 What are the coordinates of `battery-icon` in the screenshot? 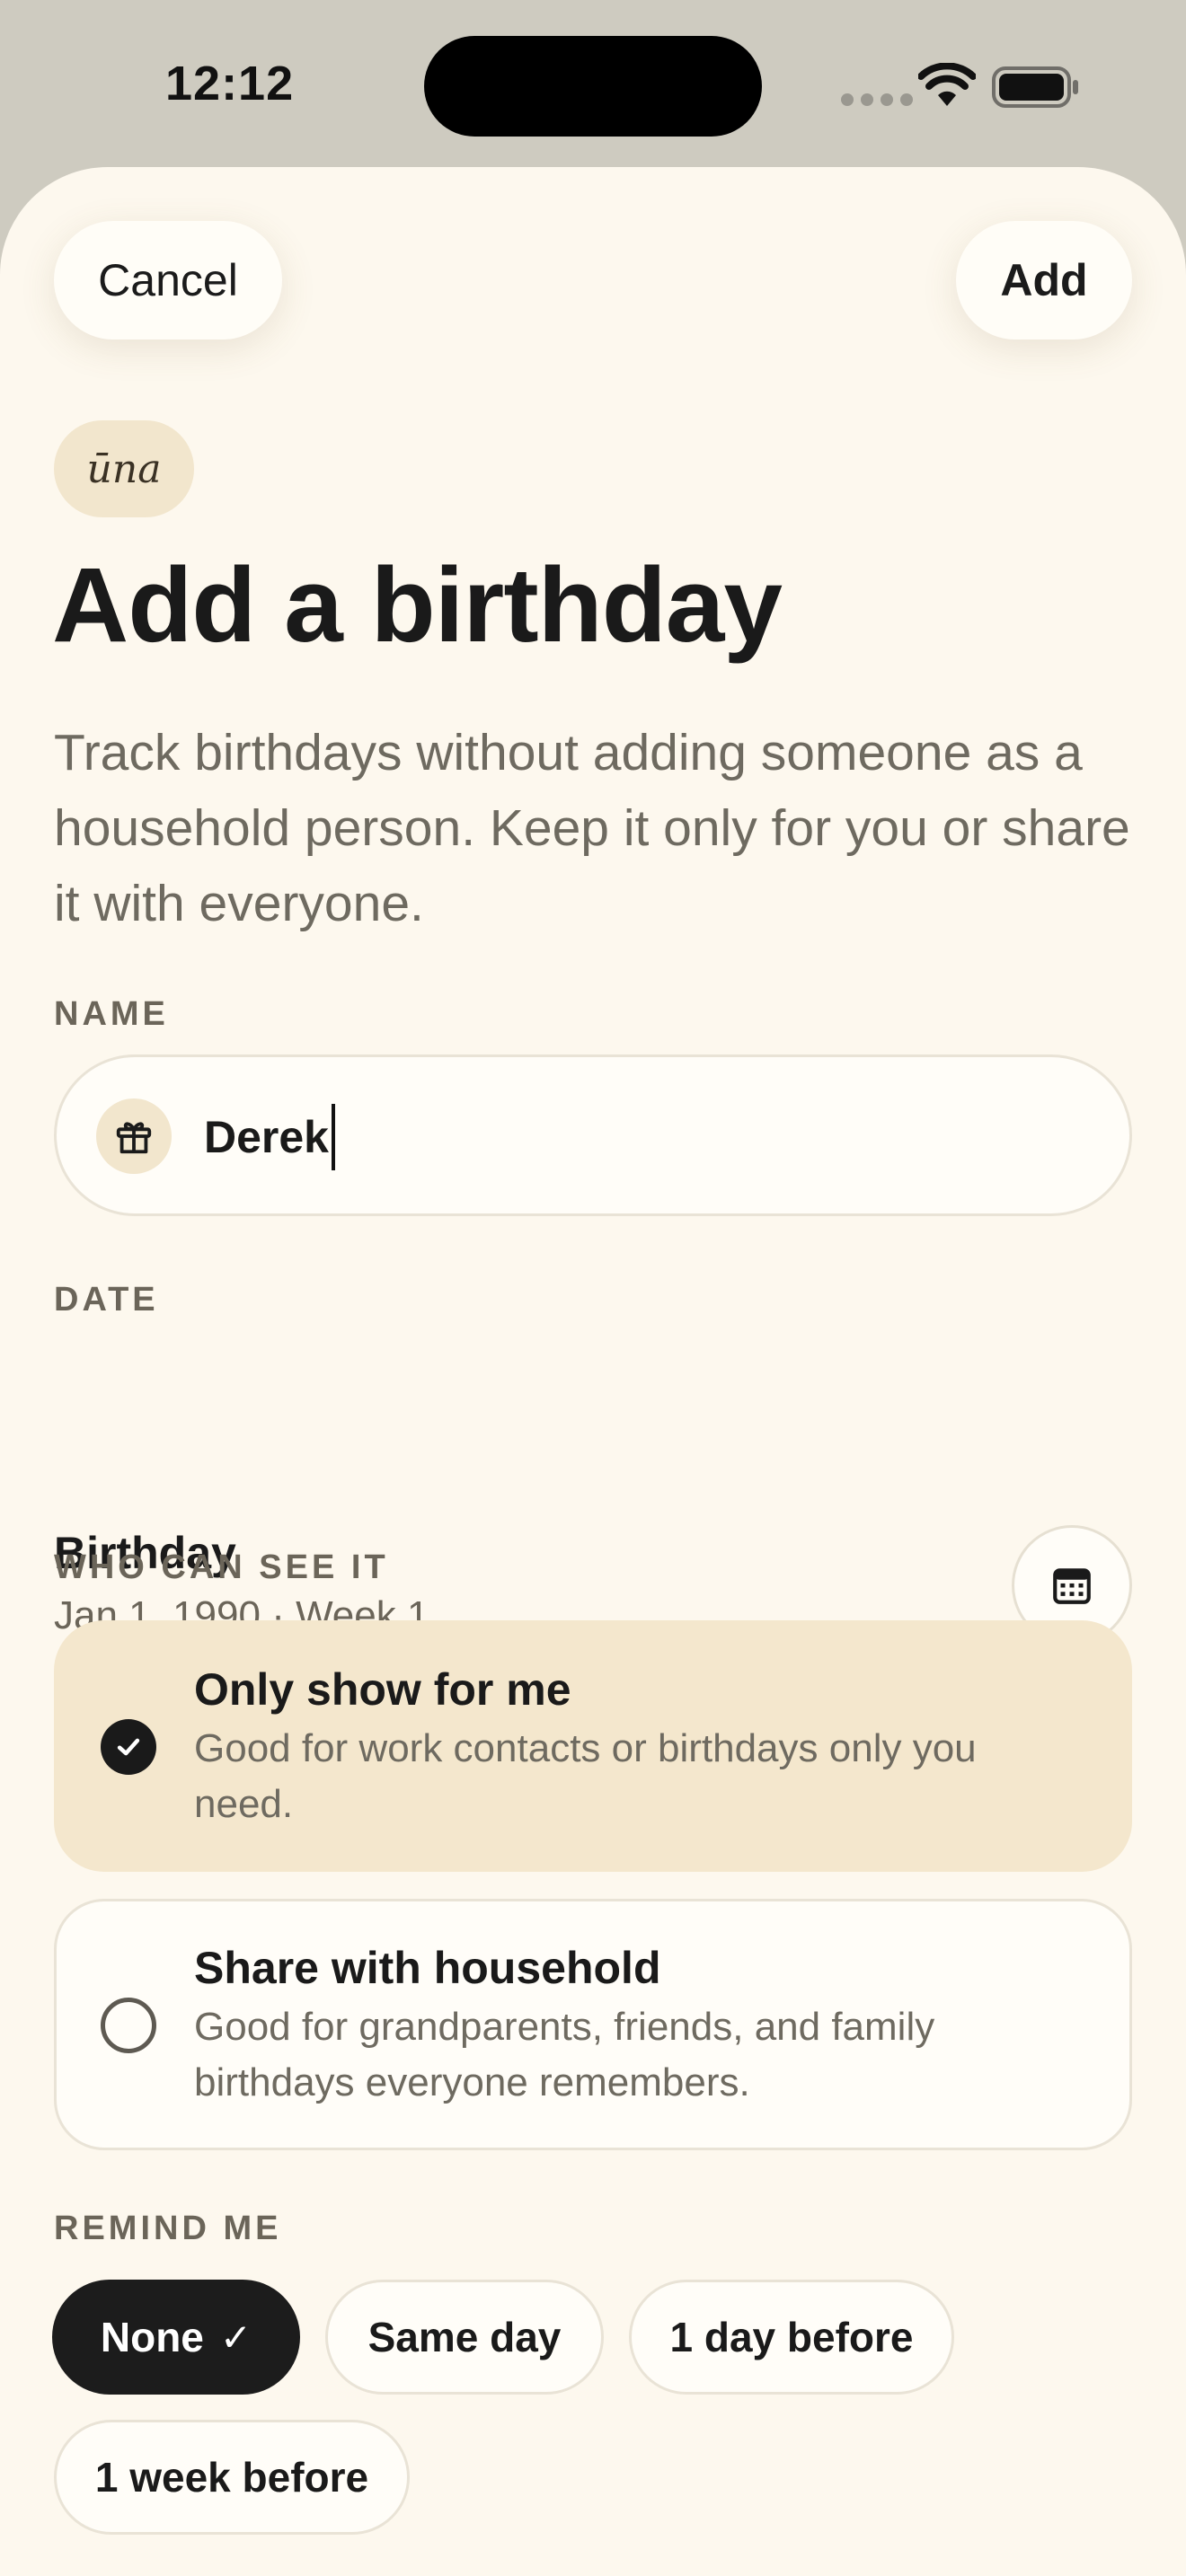 It's located at (1035, 87).